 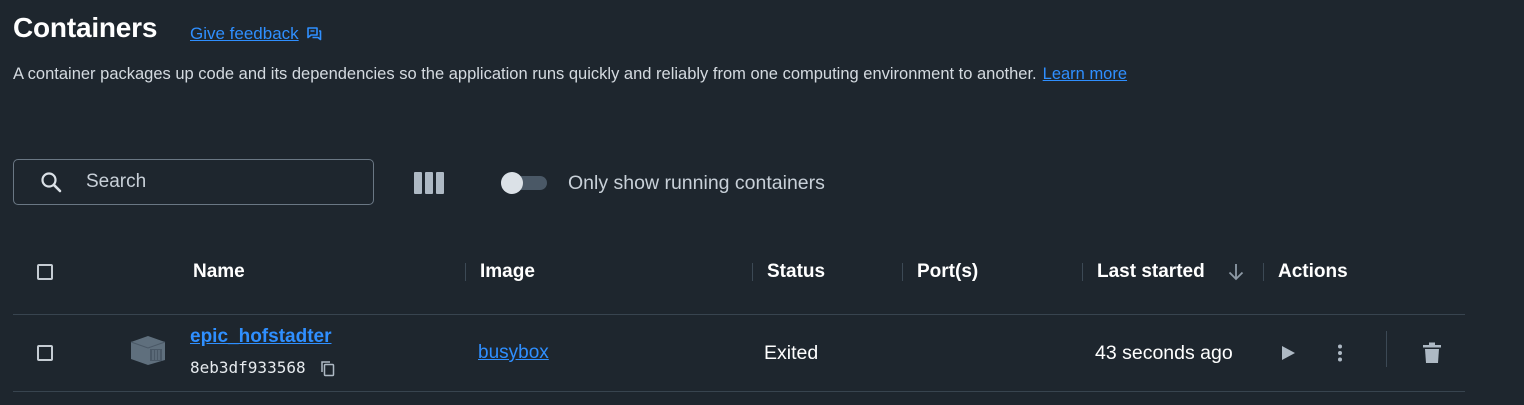 What do you see at coordinates (739, 391) in the screenshot?
I see `row-divider` at bounding box center [739, 391].